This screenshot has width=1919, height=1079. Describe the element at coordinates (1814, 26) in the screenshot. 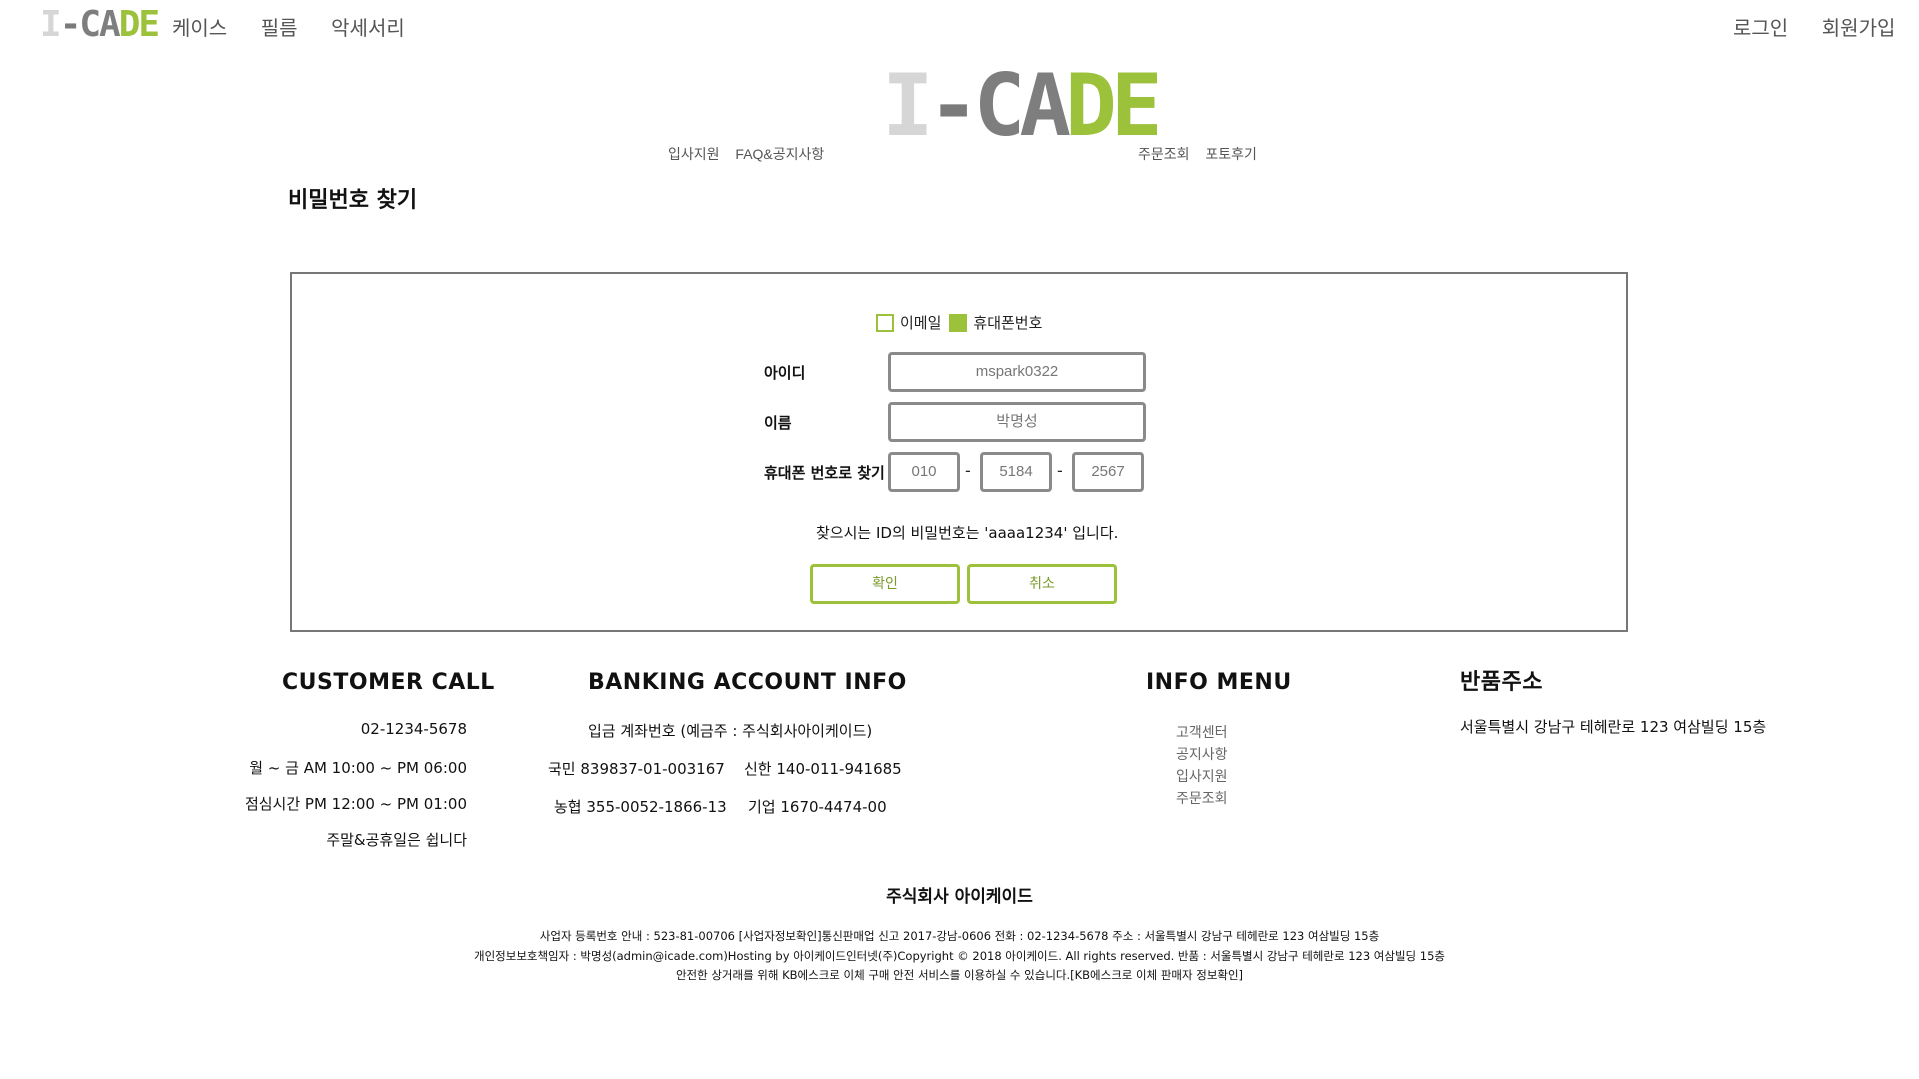

I see `top-nav-right: 로그인 회원가입` at that location.